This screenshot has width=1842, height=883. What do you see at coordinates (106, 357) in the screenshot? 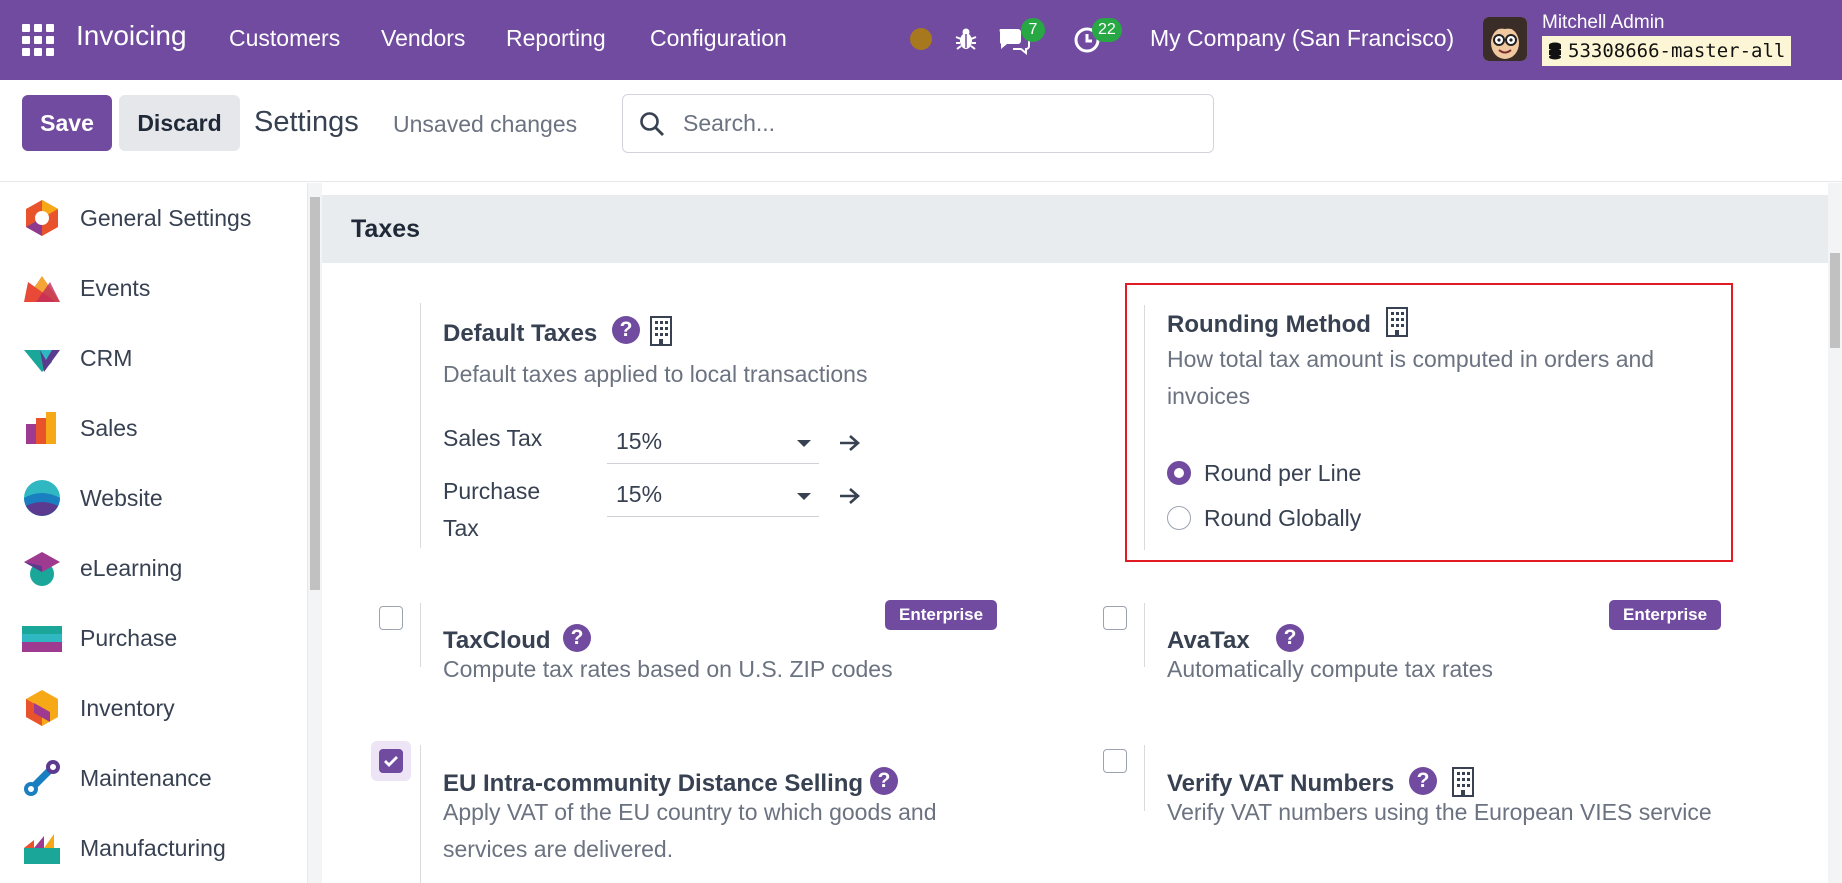
I see `sidebar-item-label: CRM` at bounding box center [106, 357].